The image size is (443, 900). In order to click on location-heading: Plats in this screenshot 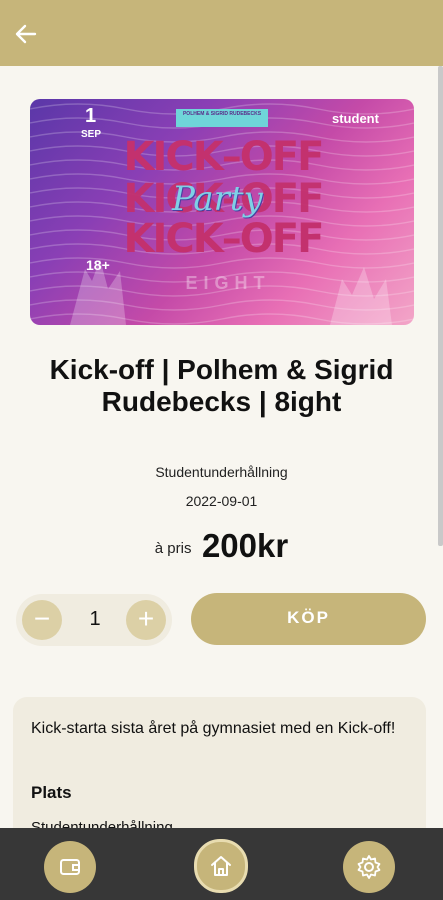, I will do `click(51, 792)`.